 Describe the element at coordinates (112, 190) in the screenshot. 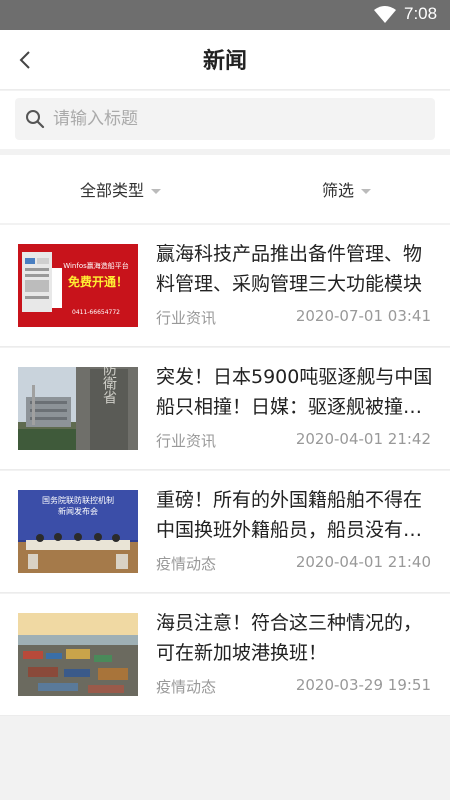

I see `type-filter-label: 全部类型` at that location.